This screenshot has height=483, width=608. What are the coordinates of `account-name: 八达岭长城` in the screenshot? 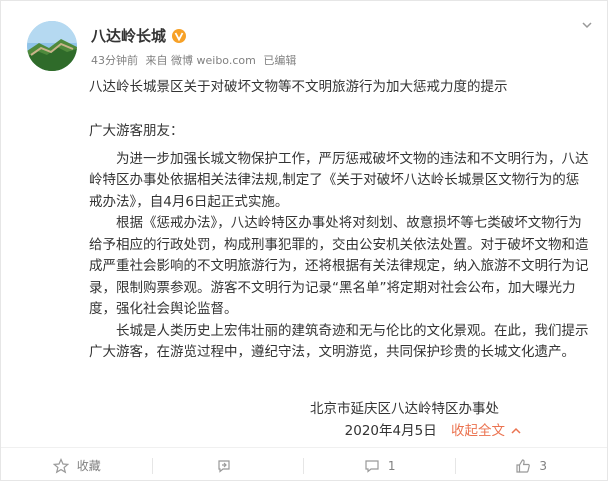 It's located at (128, 35).